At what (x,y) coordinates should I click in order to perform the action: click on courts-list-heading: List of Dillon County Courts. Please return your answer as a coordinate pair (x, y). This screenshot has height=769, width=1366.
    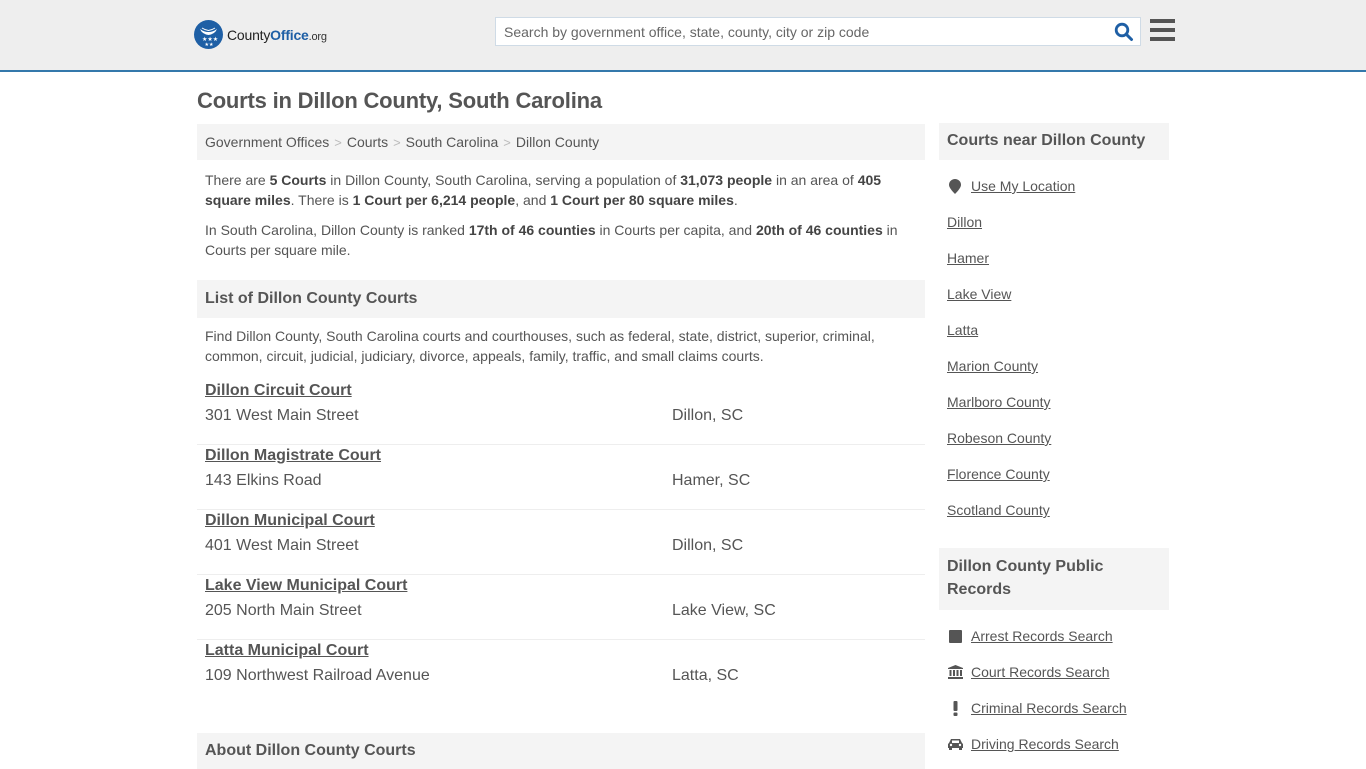
    Looking at the image, I should click on (561, 299).